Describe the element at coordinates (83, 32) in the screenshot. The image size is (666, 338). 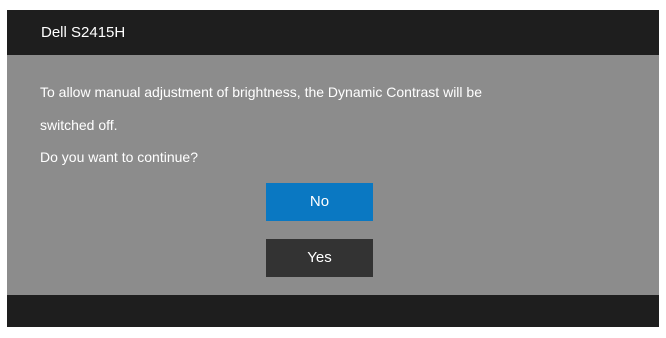
I see `monitor-model-title: Dell S2415H` at that location.